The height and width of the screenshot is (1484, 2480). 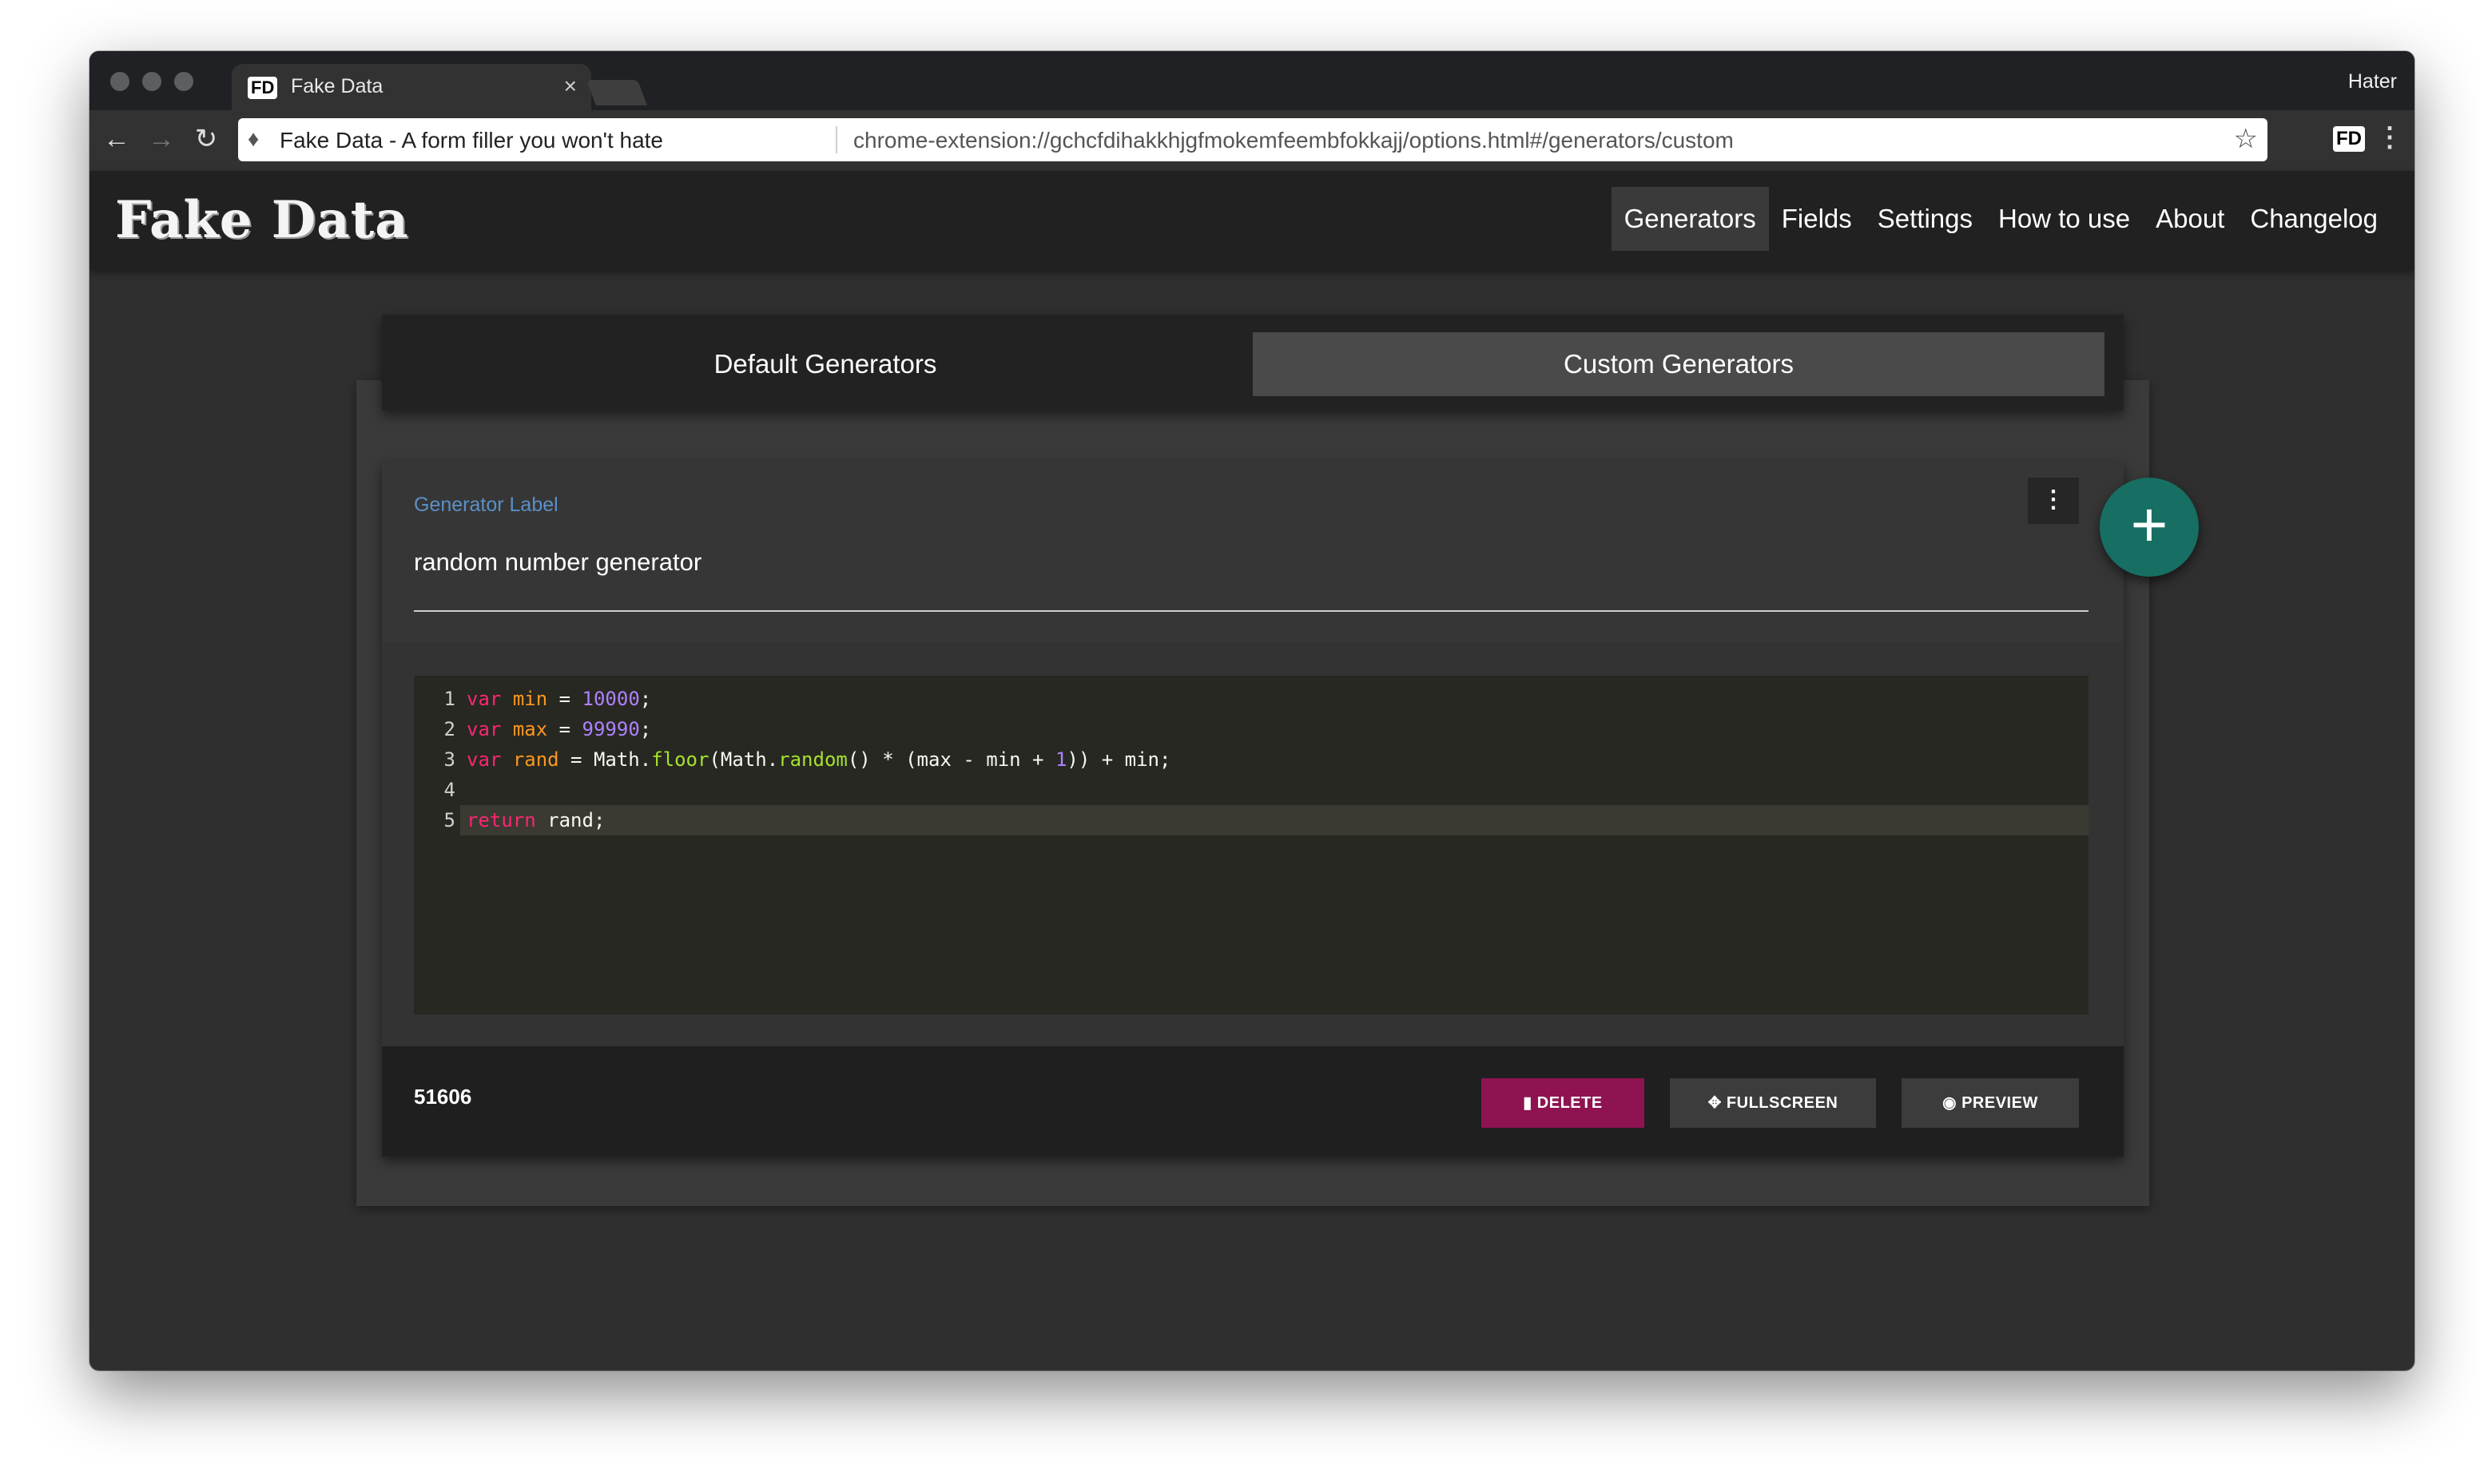 What do you see at coordinates (120, 81) in the screenshot?
I see `close-window-button` at bounding box center [120, 81].